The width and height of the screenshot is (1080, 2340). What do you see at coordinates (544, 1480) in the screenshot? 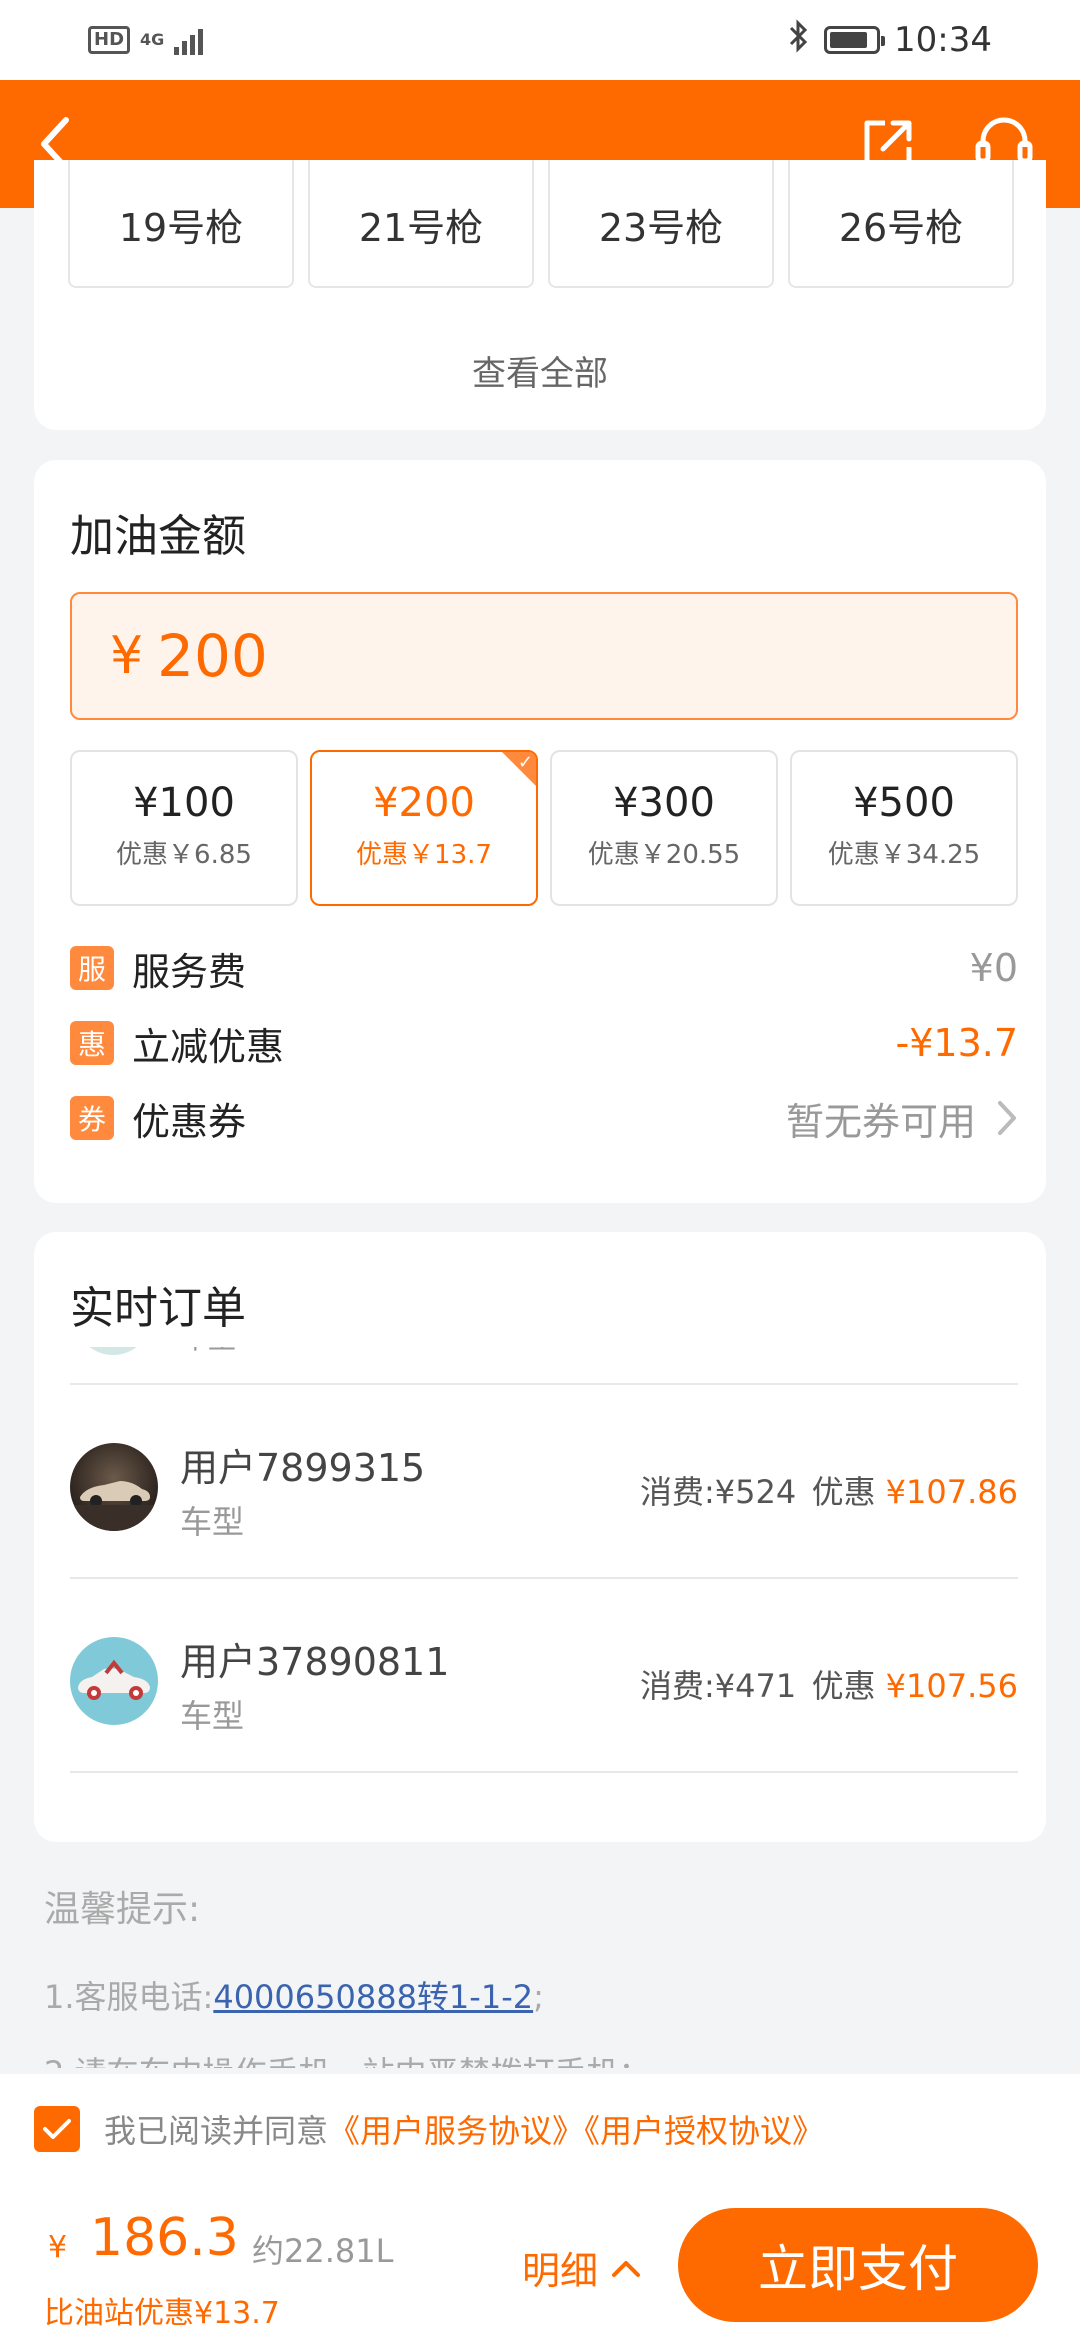
I see `table-row: 用户7899315 车型 消费:¥524 优惠 ¥107.86` at bounding box center [544, 1480].